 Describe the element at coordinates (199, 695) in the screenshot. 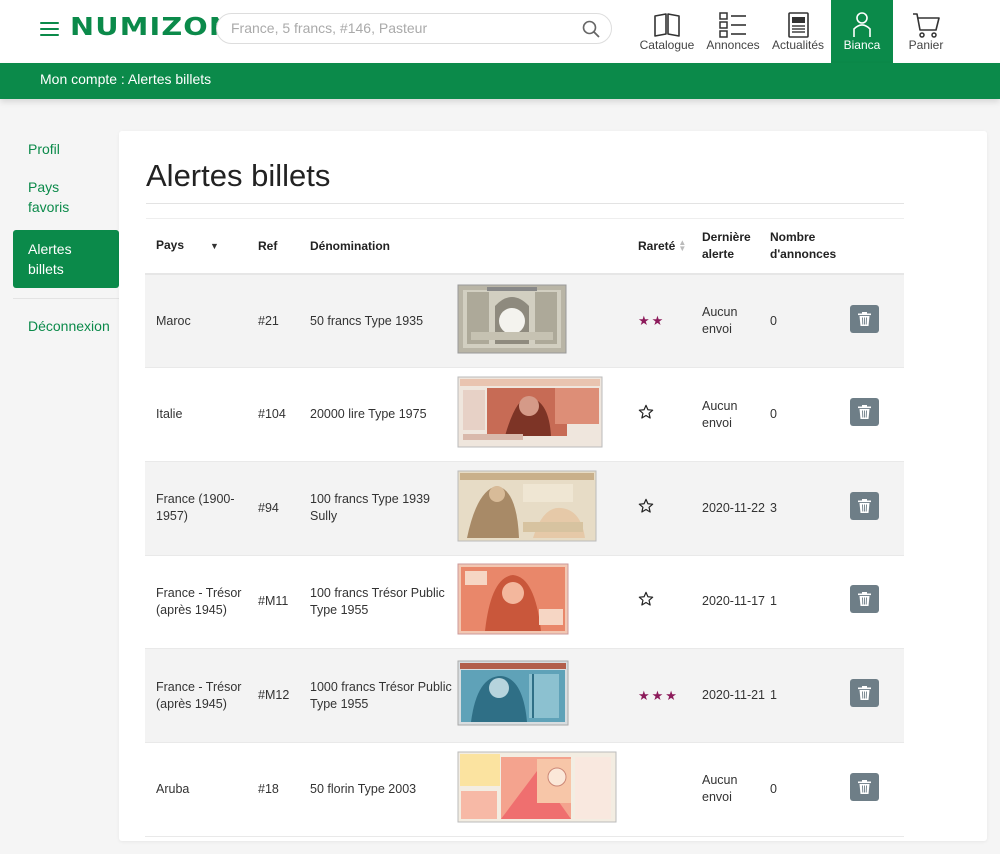

I see `cell-pays: France - Trésor (après 1945)` at that location.